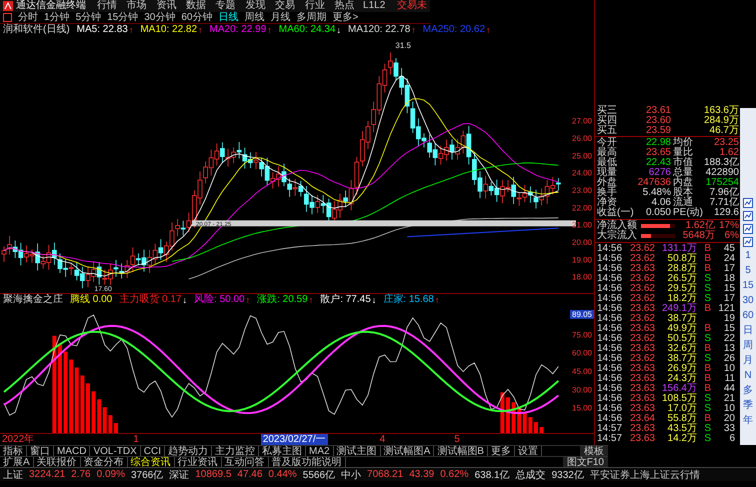 The image size is (756, 487). I want to click on period-shortcut: 1, so click(748, 256).